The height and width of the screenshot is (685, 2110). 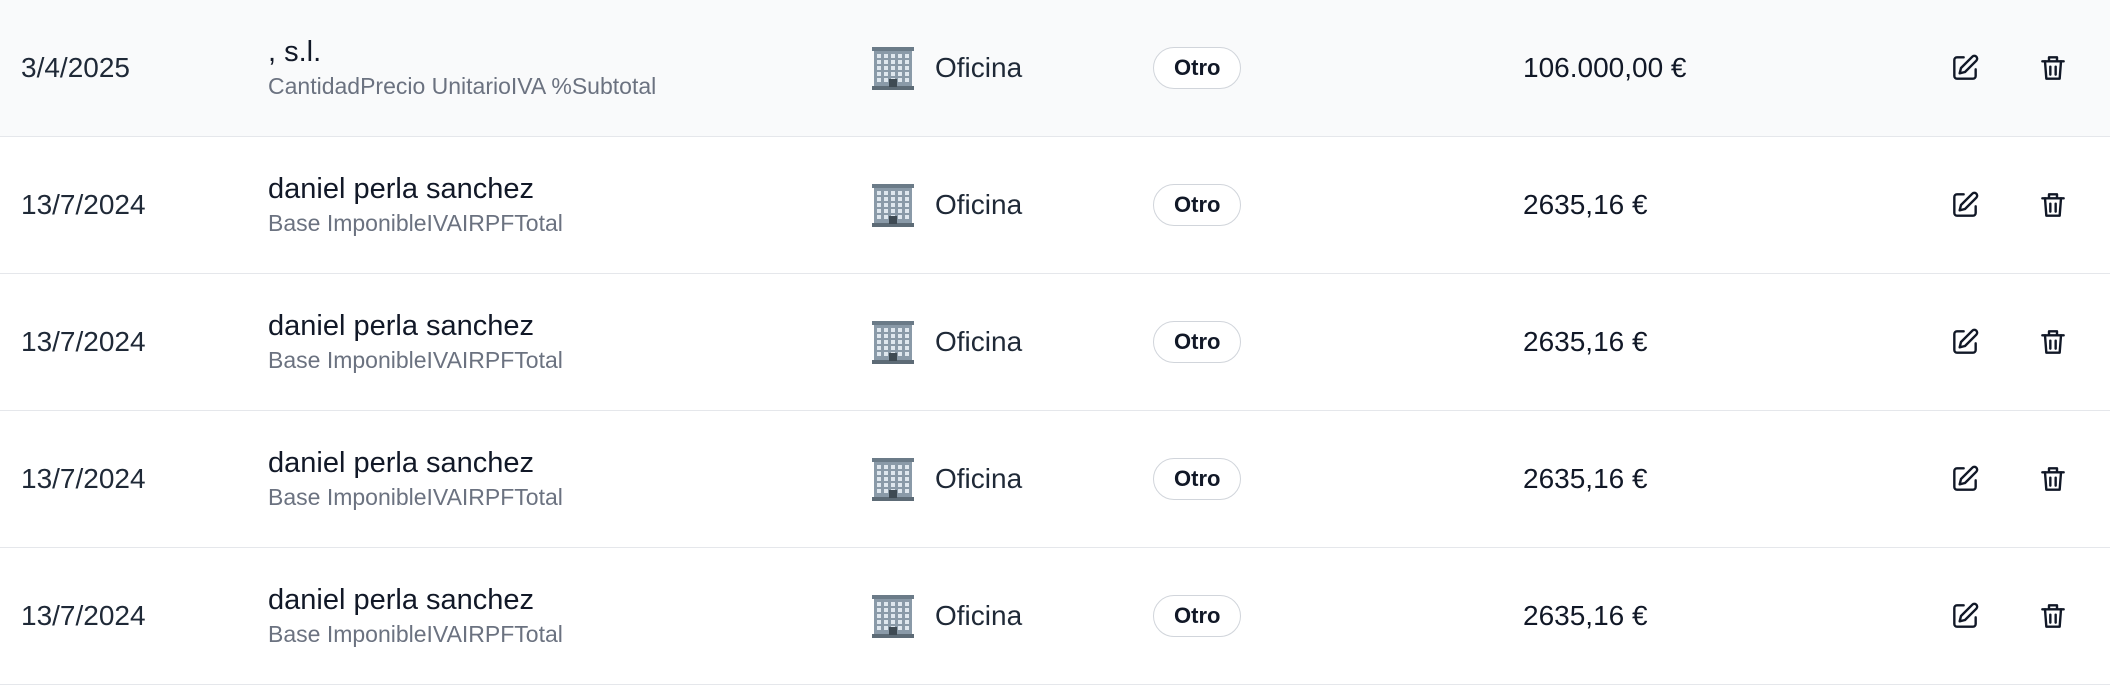 What do you see at coordinates (75, 67) in the screenshot?
I see `row-date: 3/4/2025` at bounding box center [75, 67].